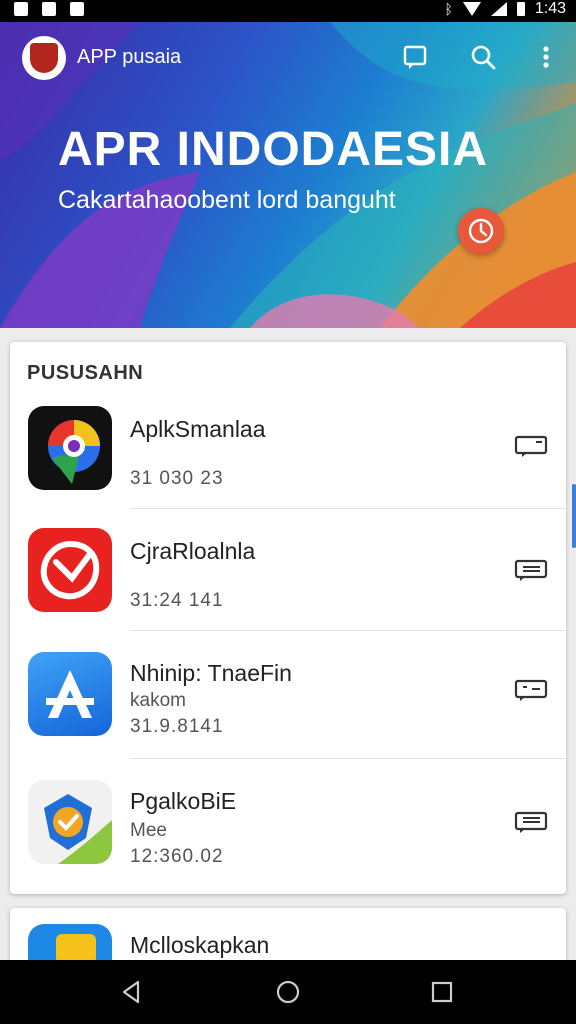  Describe the element at coordinates (288, 11) in the screenshot. I see `status-bar: ᛒ 1:43` at that location.